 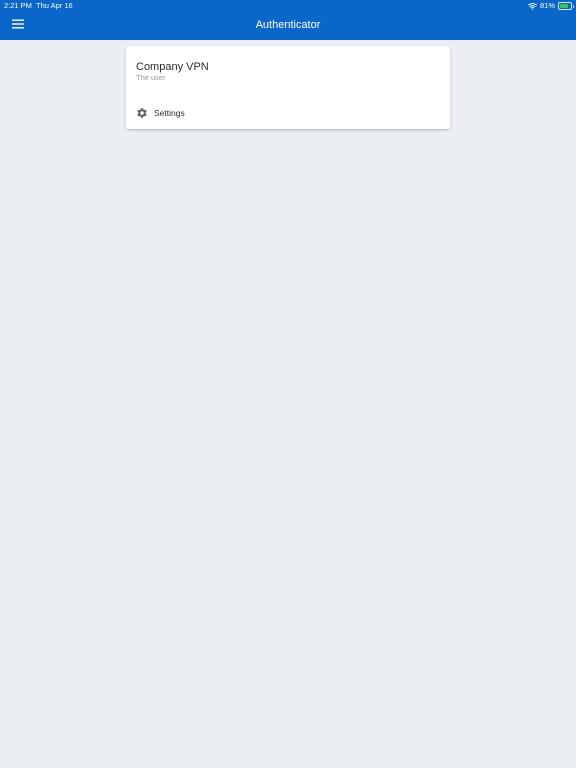 I want to click on app-header: 2:21 PM Thu Apr 16 81% Authenticator, so click(x=288, y=20).